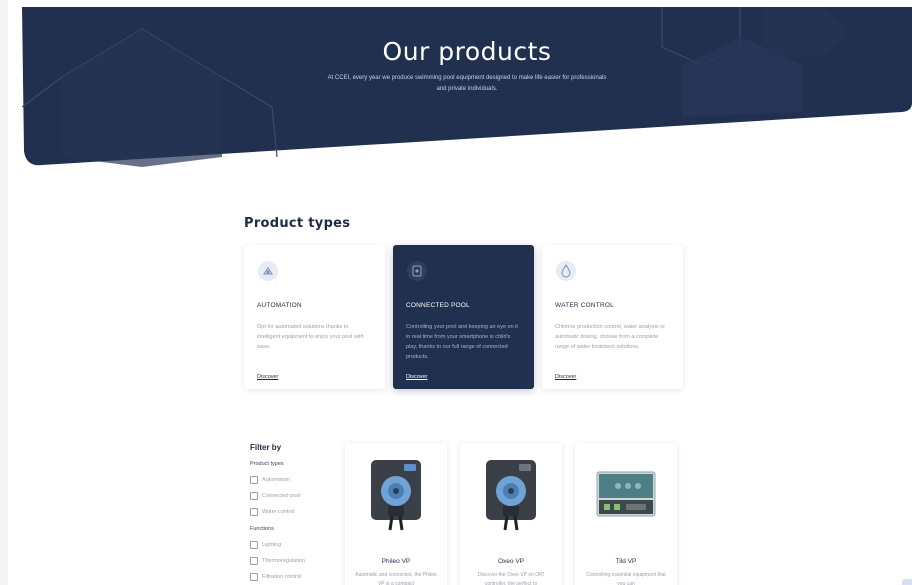  I want to click on type-name: CONNECTED POOL, so click(438, 305).